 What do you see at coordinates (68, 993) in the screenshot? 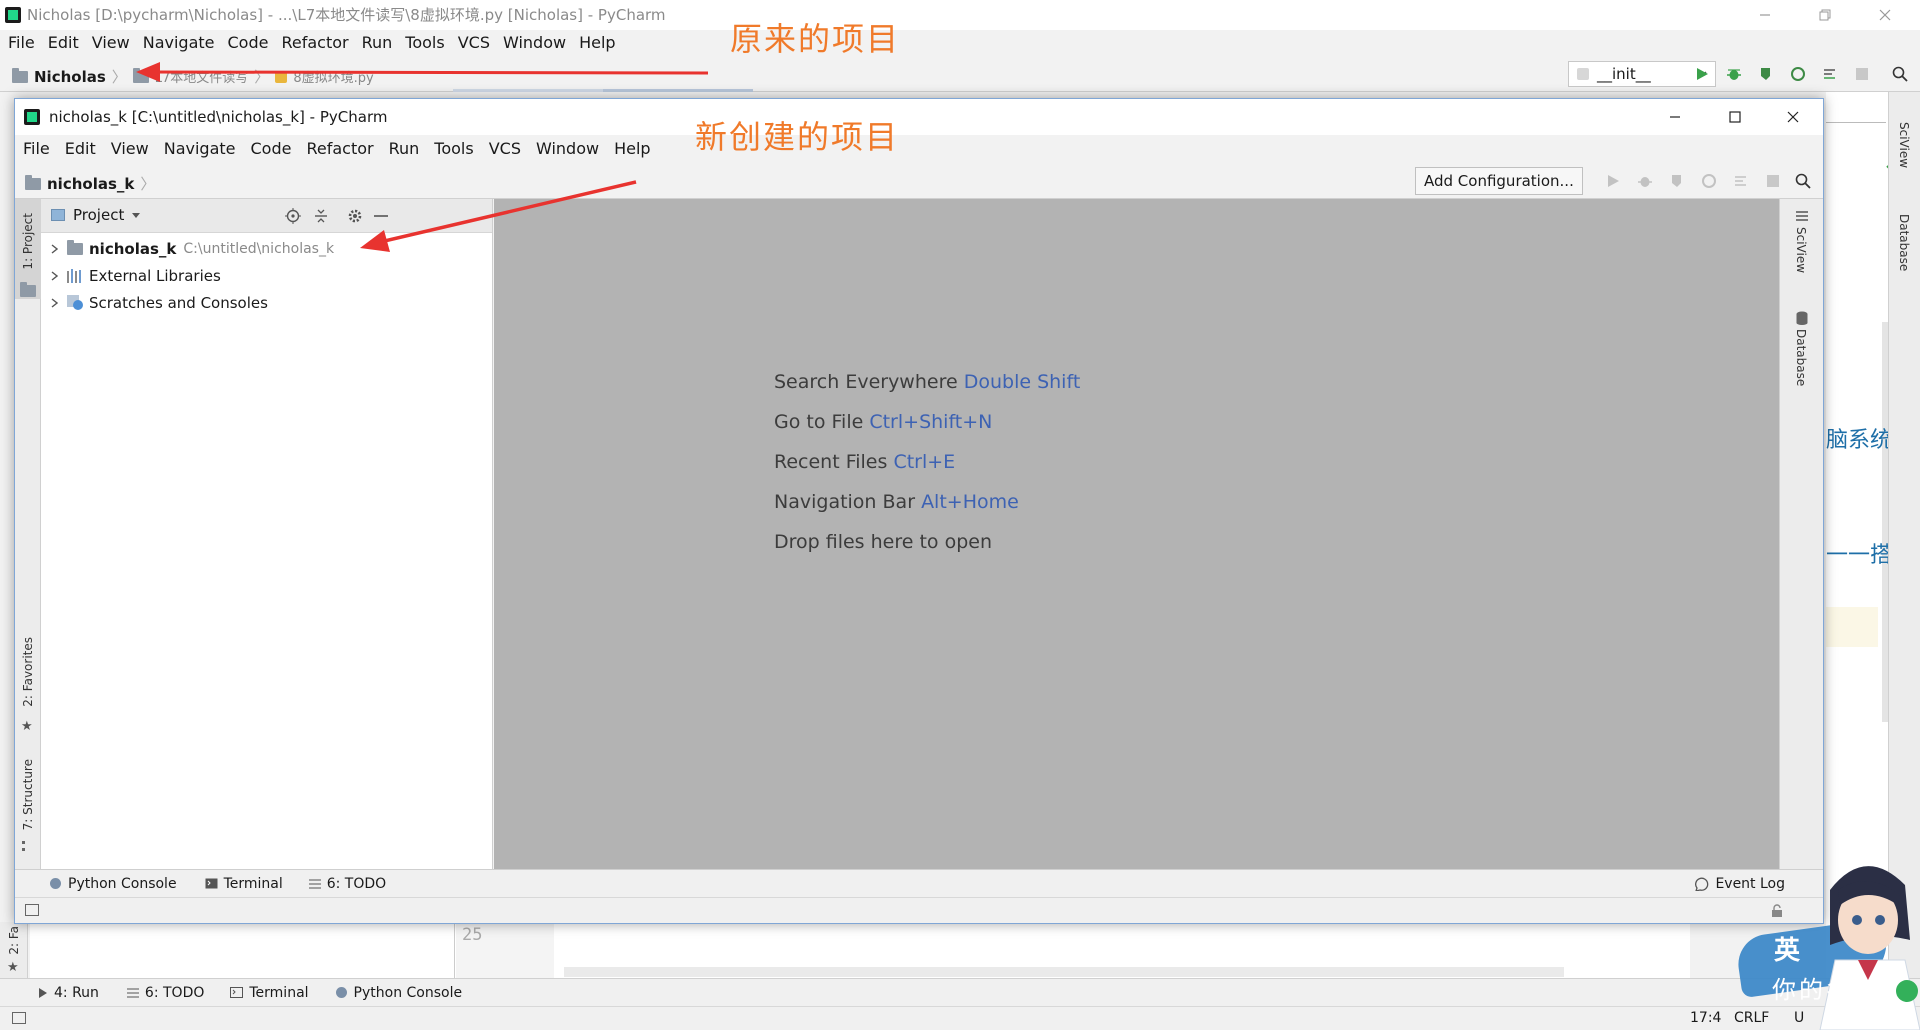
I see `tool-tab-run: 4: Run` at bounding box center [68, 993].